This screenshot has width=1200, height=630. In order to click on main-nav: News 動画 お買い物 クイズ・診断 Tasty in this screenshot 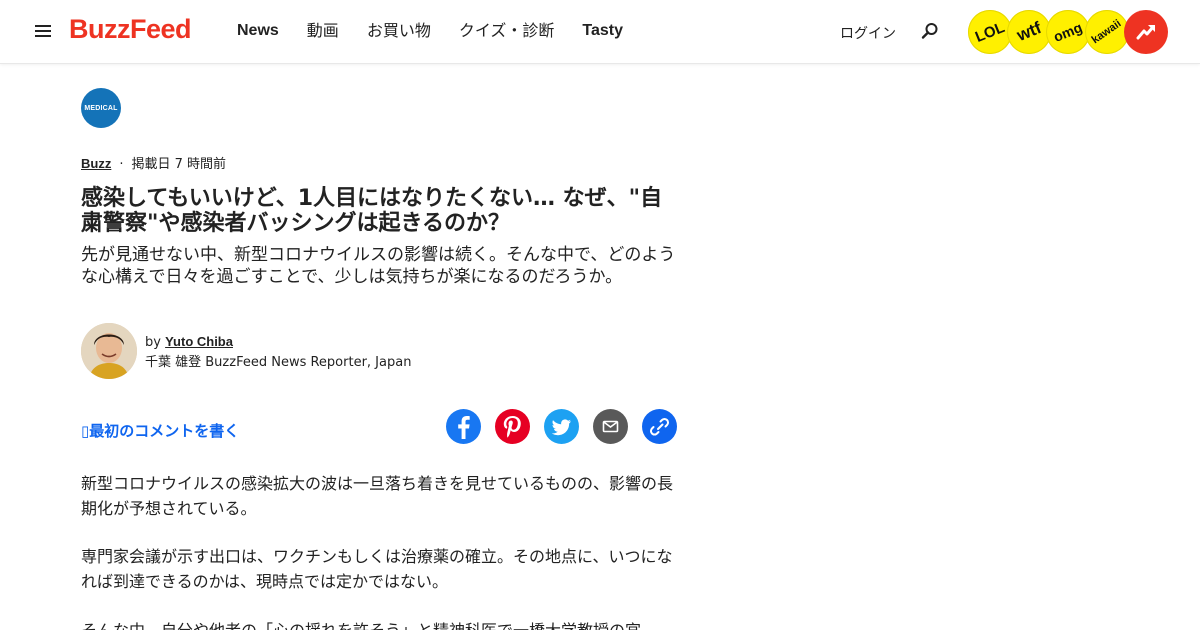, I will do `click(444, 31)`.